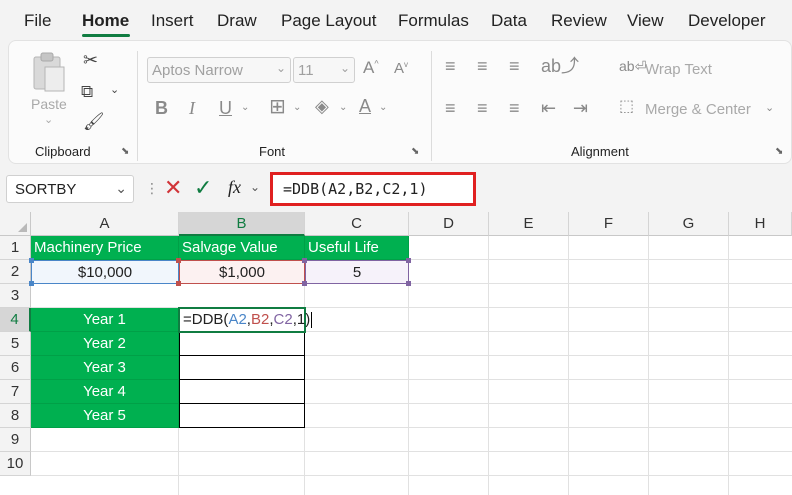 This screenshot has height=495, width=792. I want to click on tab-developer: Developer, so click(727, 21).